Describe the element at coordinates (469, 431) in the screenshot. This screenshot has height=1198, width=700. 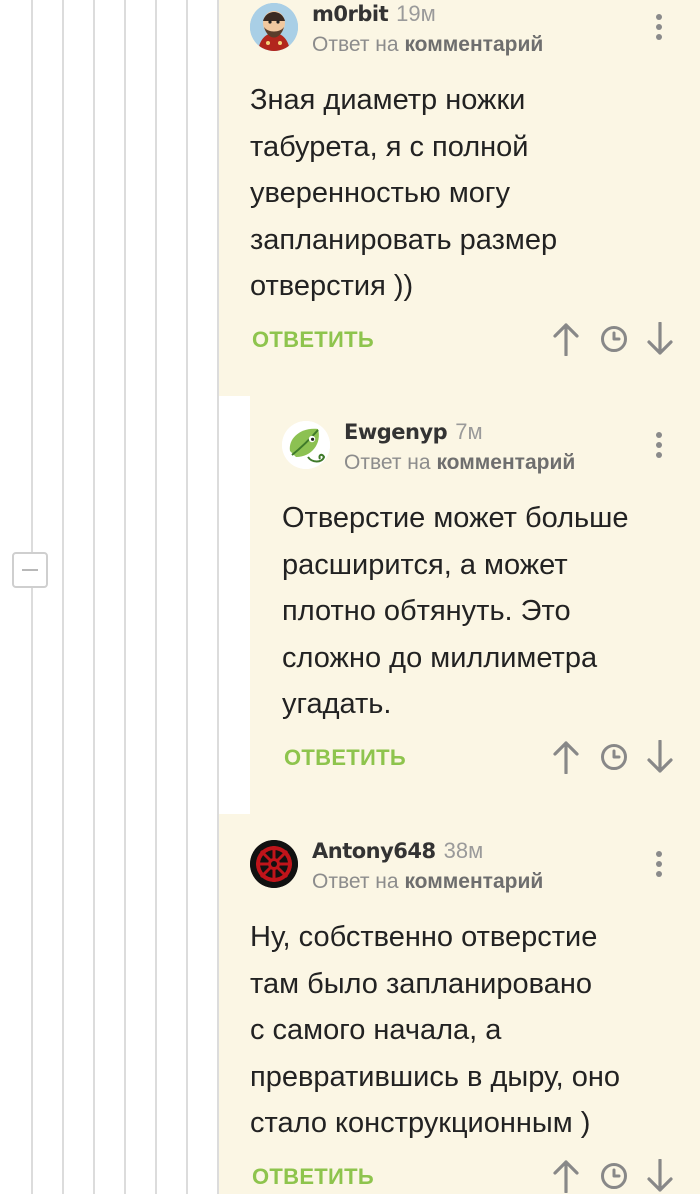
I see `comment-time: 7м` at that location.